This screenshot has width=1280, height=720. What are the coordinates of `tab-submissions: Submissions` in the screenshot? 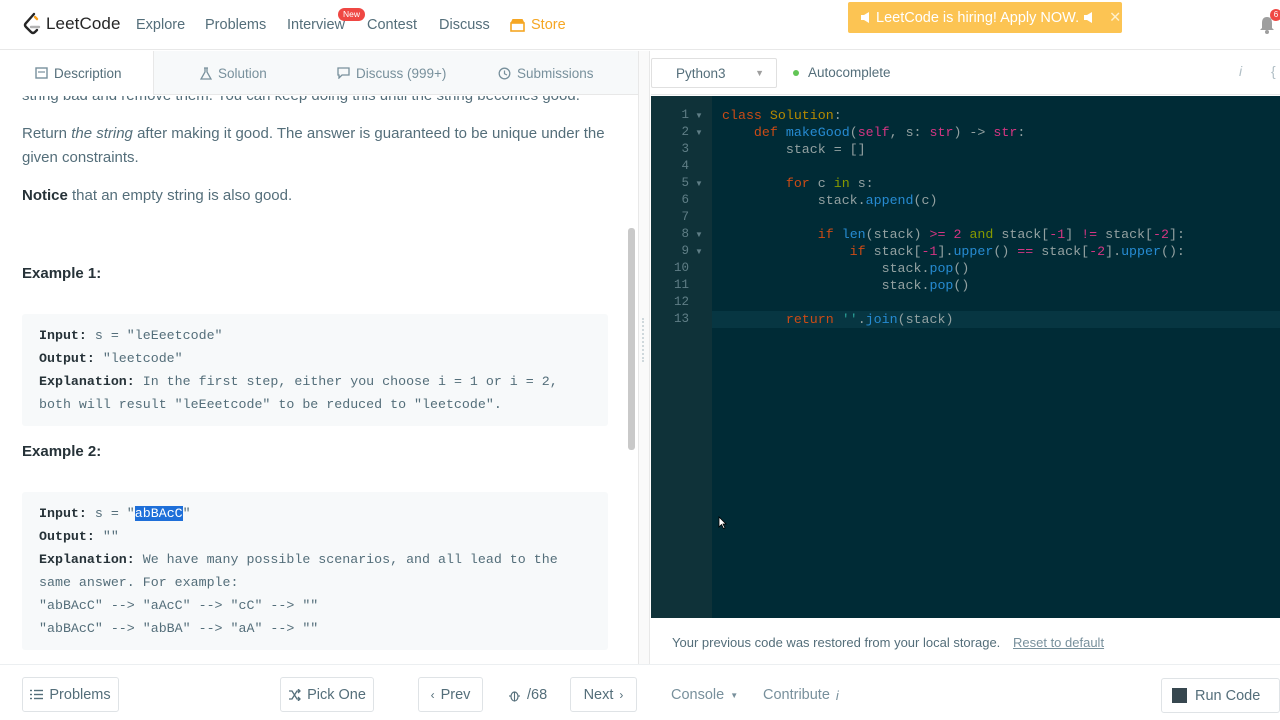 It's located at (546, 73).